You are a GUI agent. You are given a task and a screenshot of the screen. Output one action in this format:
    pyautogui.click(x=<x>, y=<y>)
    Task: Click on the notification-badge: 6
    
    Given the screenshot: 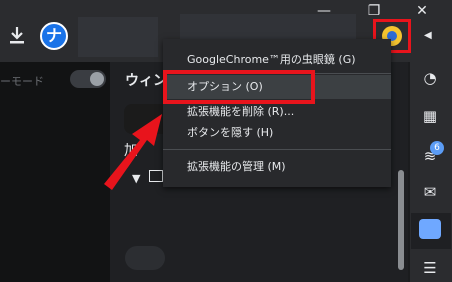 What is the action you would take?
    pyautogui.click(x=437, y=148)
    